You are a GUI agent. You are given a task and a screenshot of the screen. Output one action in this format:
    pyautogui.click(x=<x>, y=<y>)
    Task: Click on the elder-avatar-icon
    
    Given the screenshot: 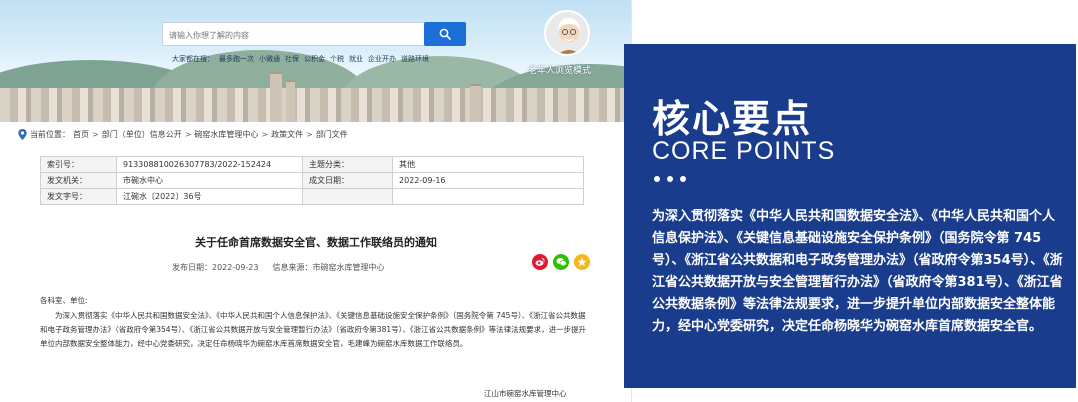 What is the action you would take?
    pyautogui.click(x=567, y=33)
    